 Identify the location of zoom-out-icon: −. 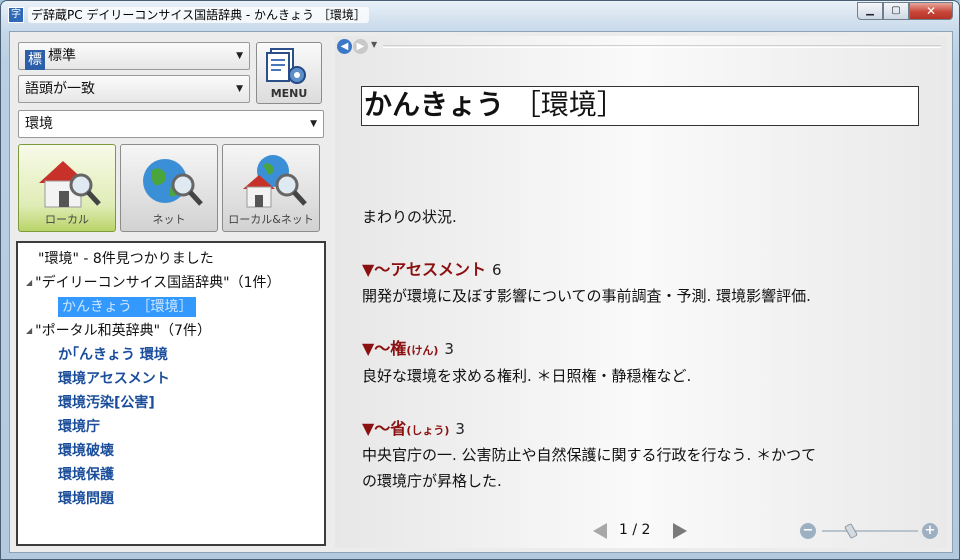
(808, 531).